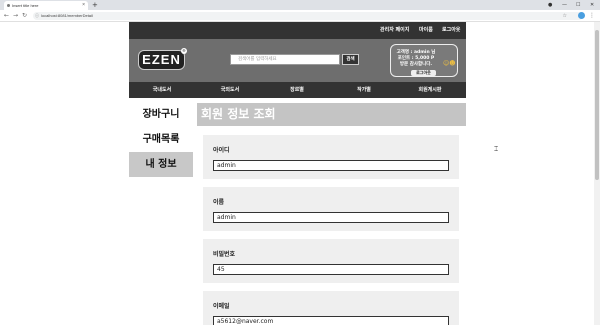 Image resolution: width=600 pixels, height=325 pixels. What do you see at coordinates (426, 30) in the screenshot?
I see `myroom-link: 마이룸` at bounding box center [426, 30].